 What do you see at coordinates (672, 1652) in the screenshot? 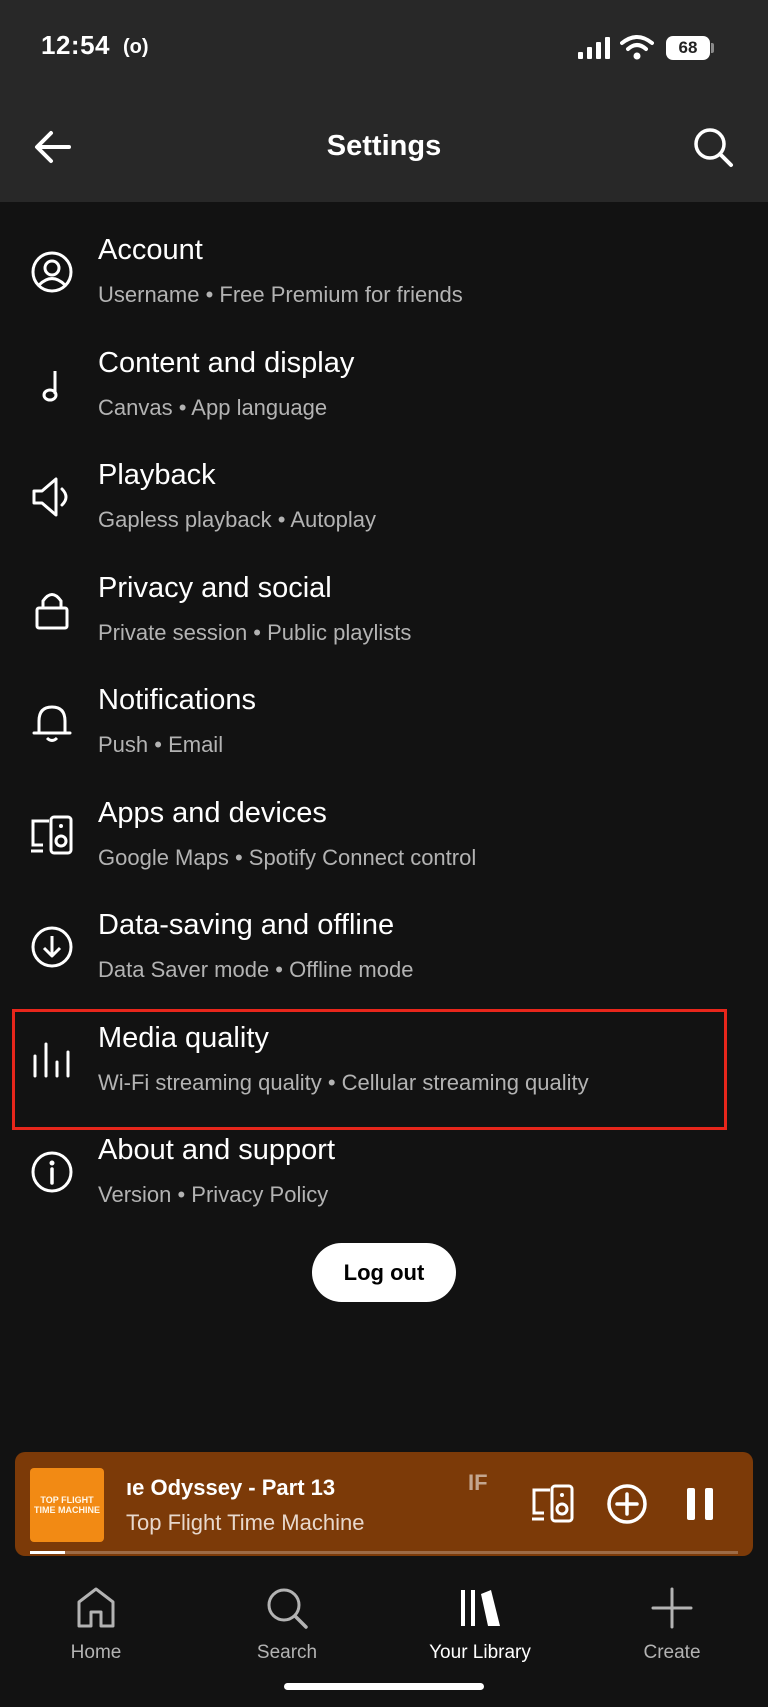
I see `nav-label: Create` at bounding box center [672, 1652].